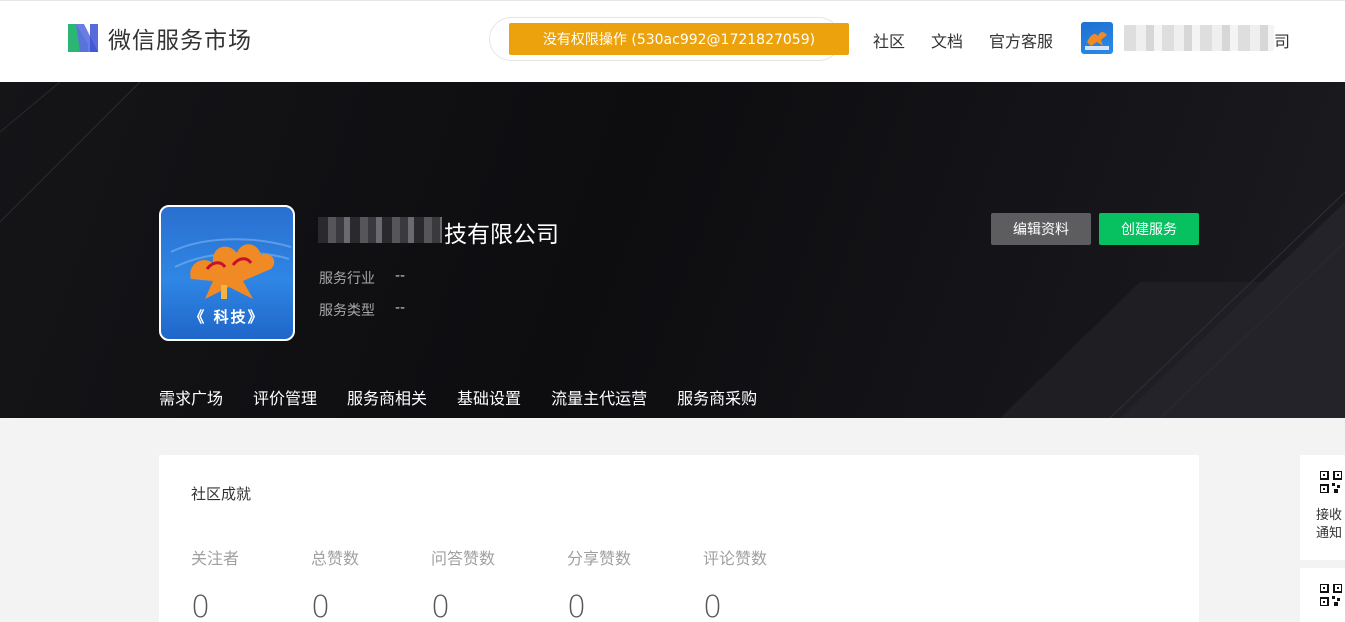  What do you see at coordinates (83, 38) in the screenshot?
I see `wechat-service-logo-icon` at bounding box center [83, 38].